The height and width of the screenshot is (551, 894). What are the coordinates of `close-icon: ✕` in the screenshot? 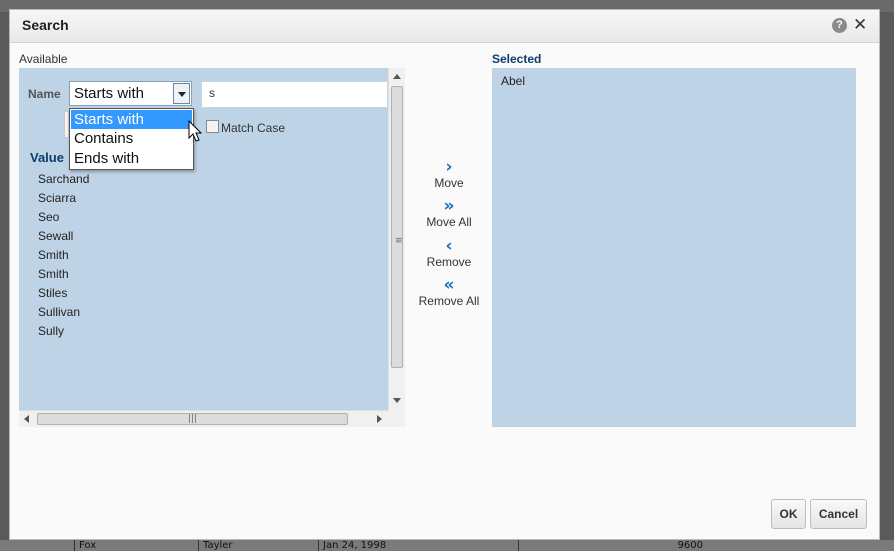 It's located at (860, 25).